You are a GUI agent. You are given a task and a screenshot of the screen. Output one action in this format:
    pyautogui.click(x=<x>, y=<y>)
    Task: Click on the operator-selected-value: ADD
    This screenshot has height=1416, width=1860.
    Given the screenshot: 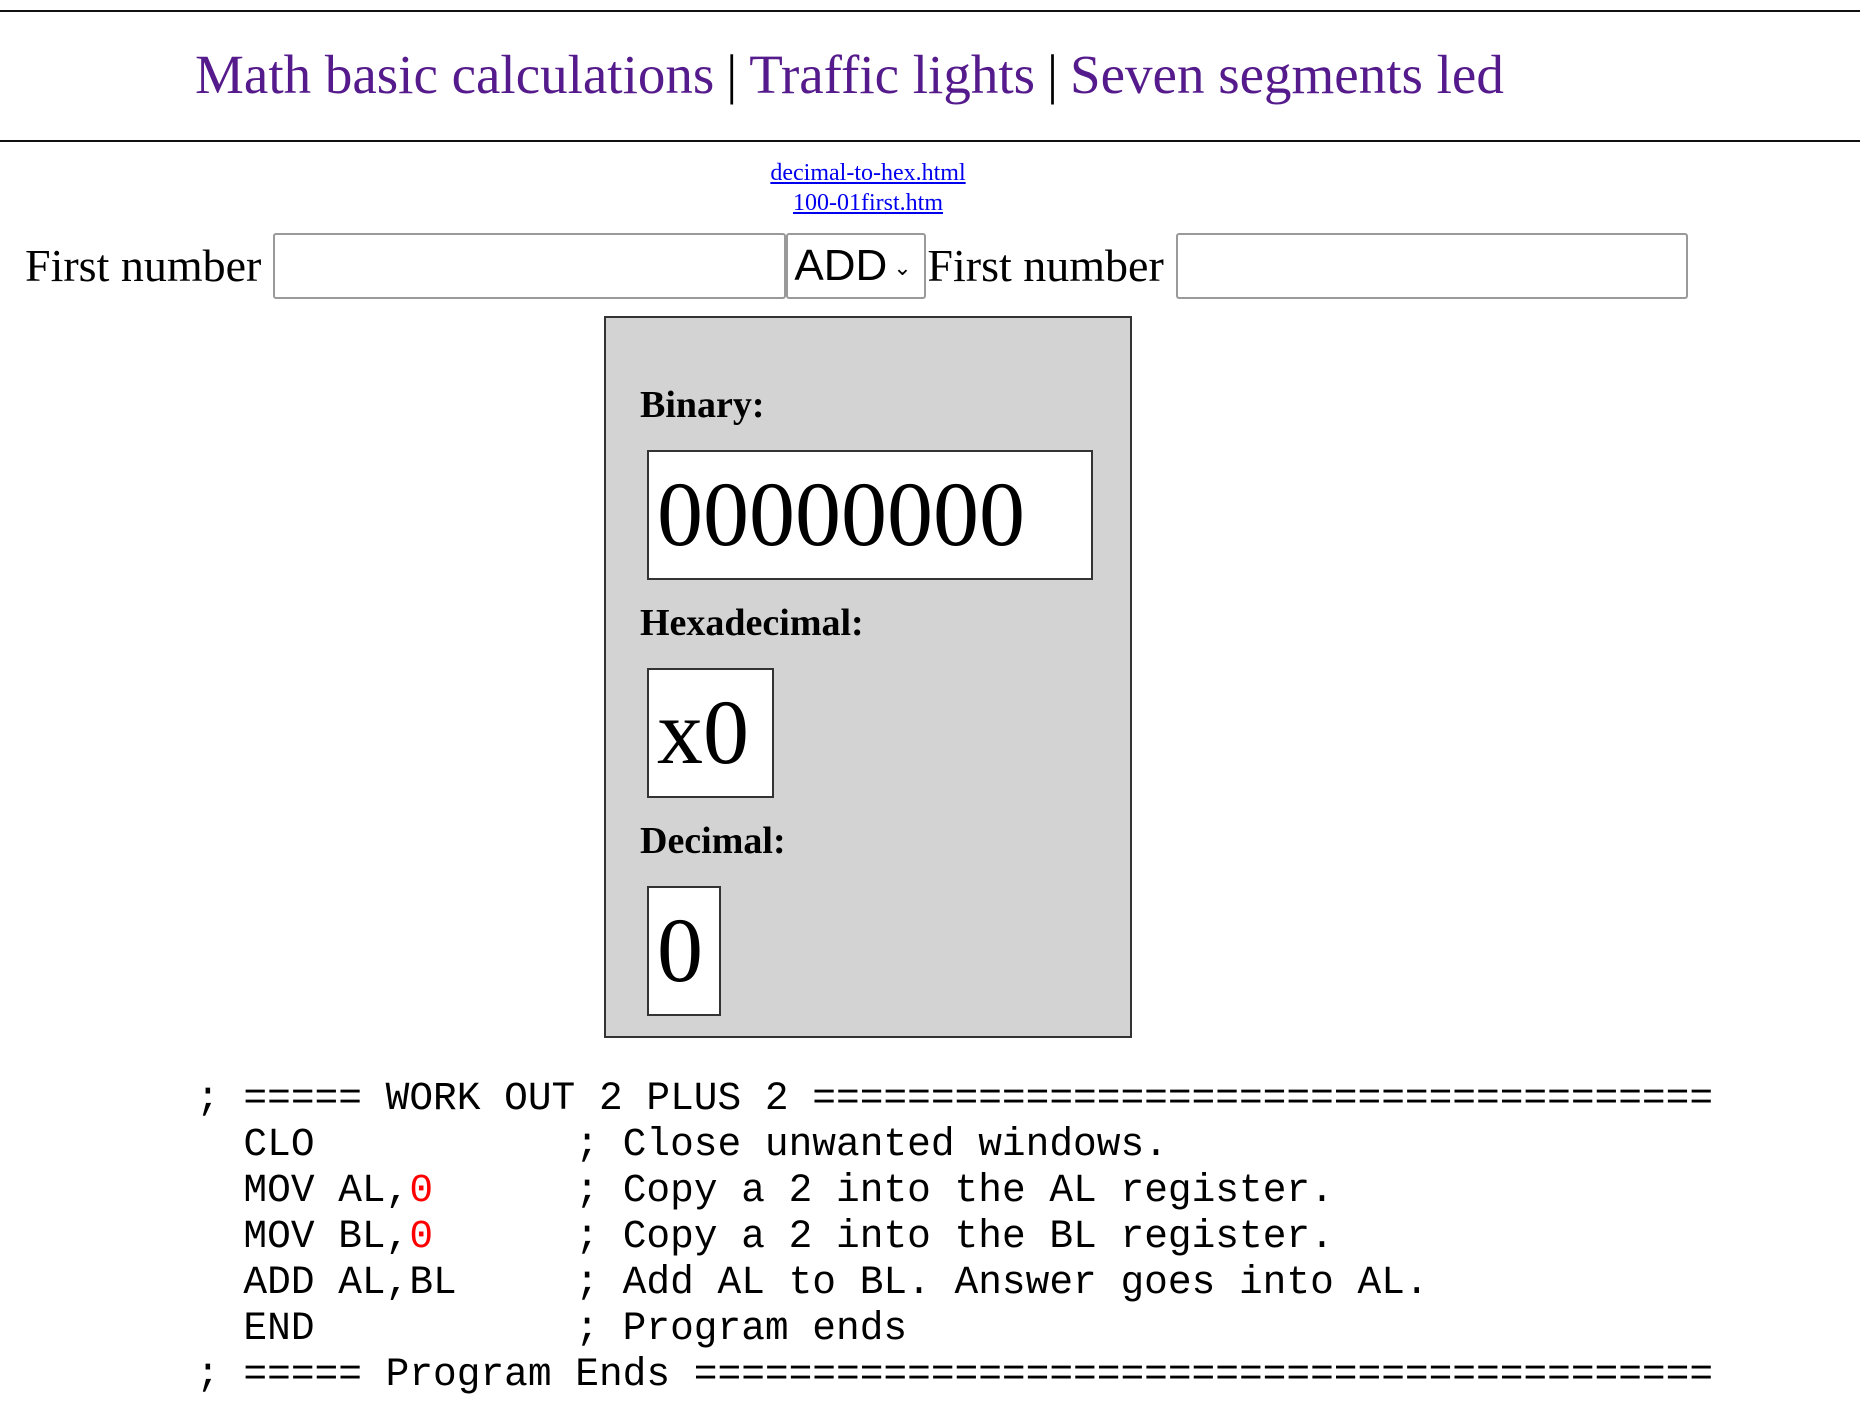 What is the action you would take?
    pyautogui.click(x=841, y=265)
    